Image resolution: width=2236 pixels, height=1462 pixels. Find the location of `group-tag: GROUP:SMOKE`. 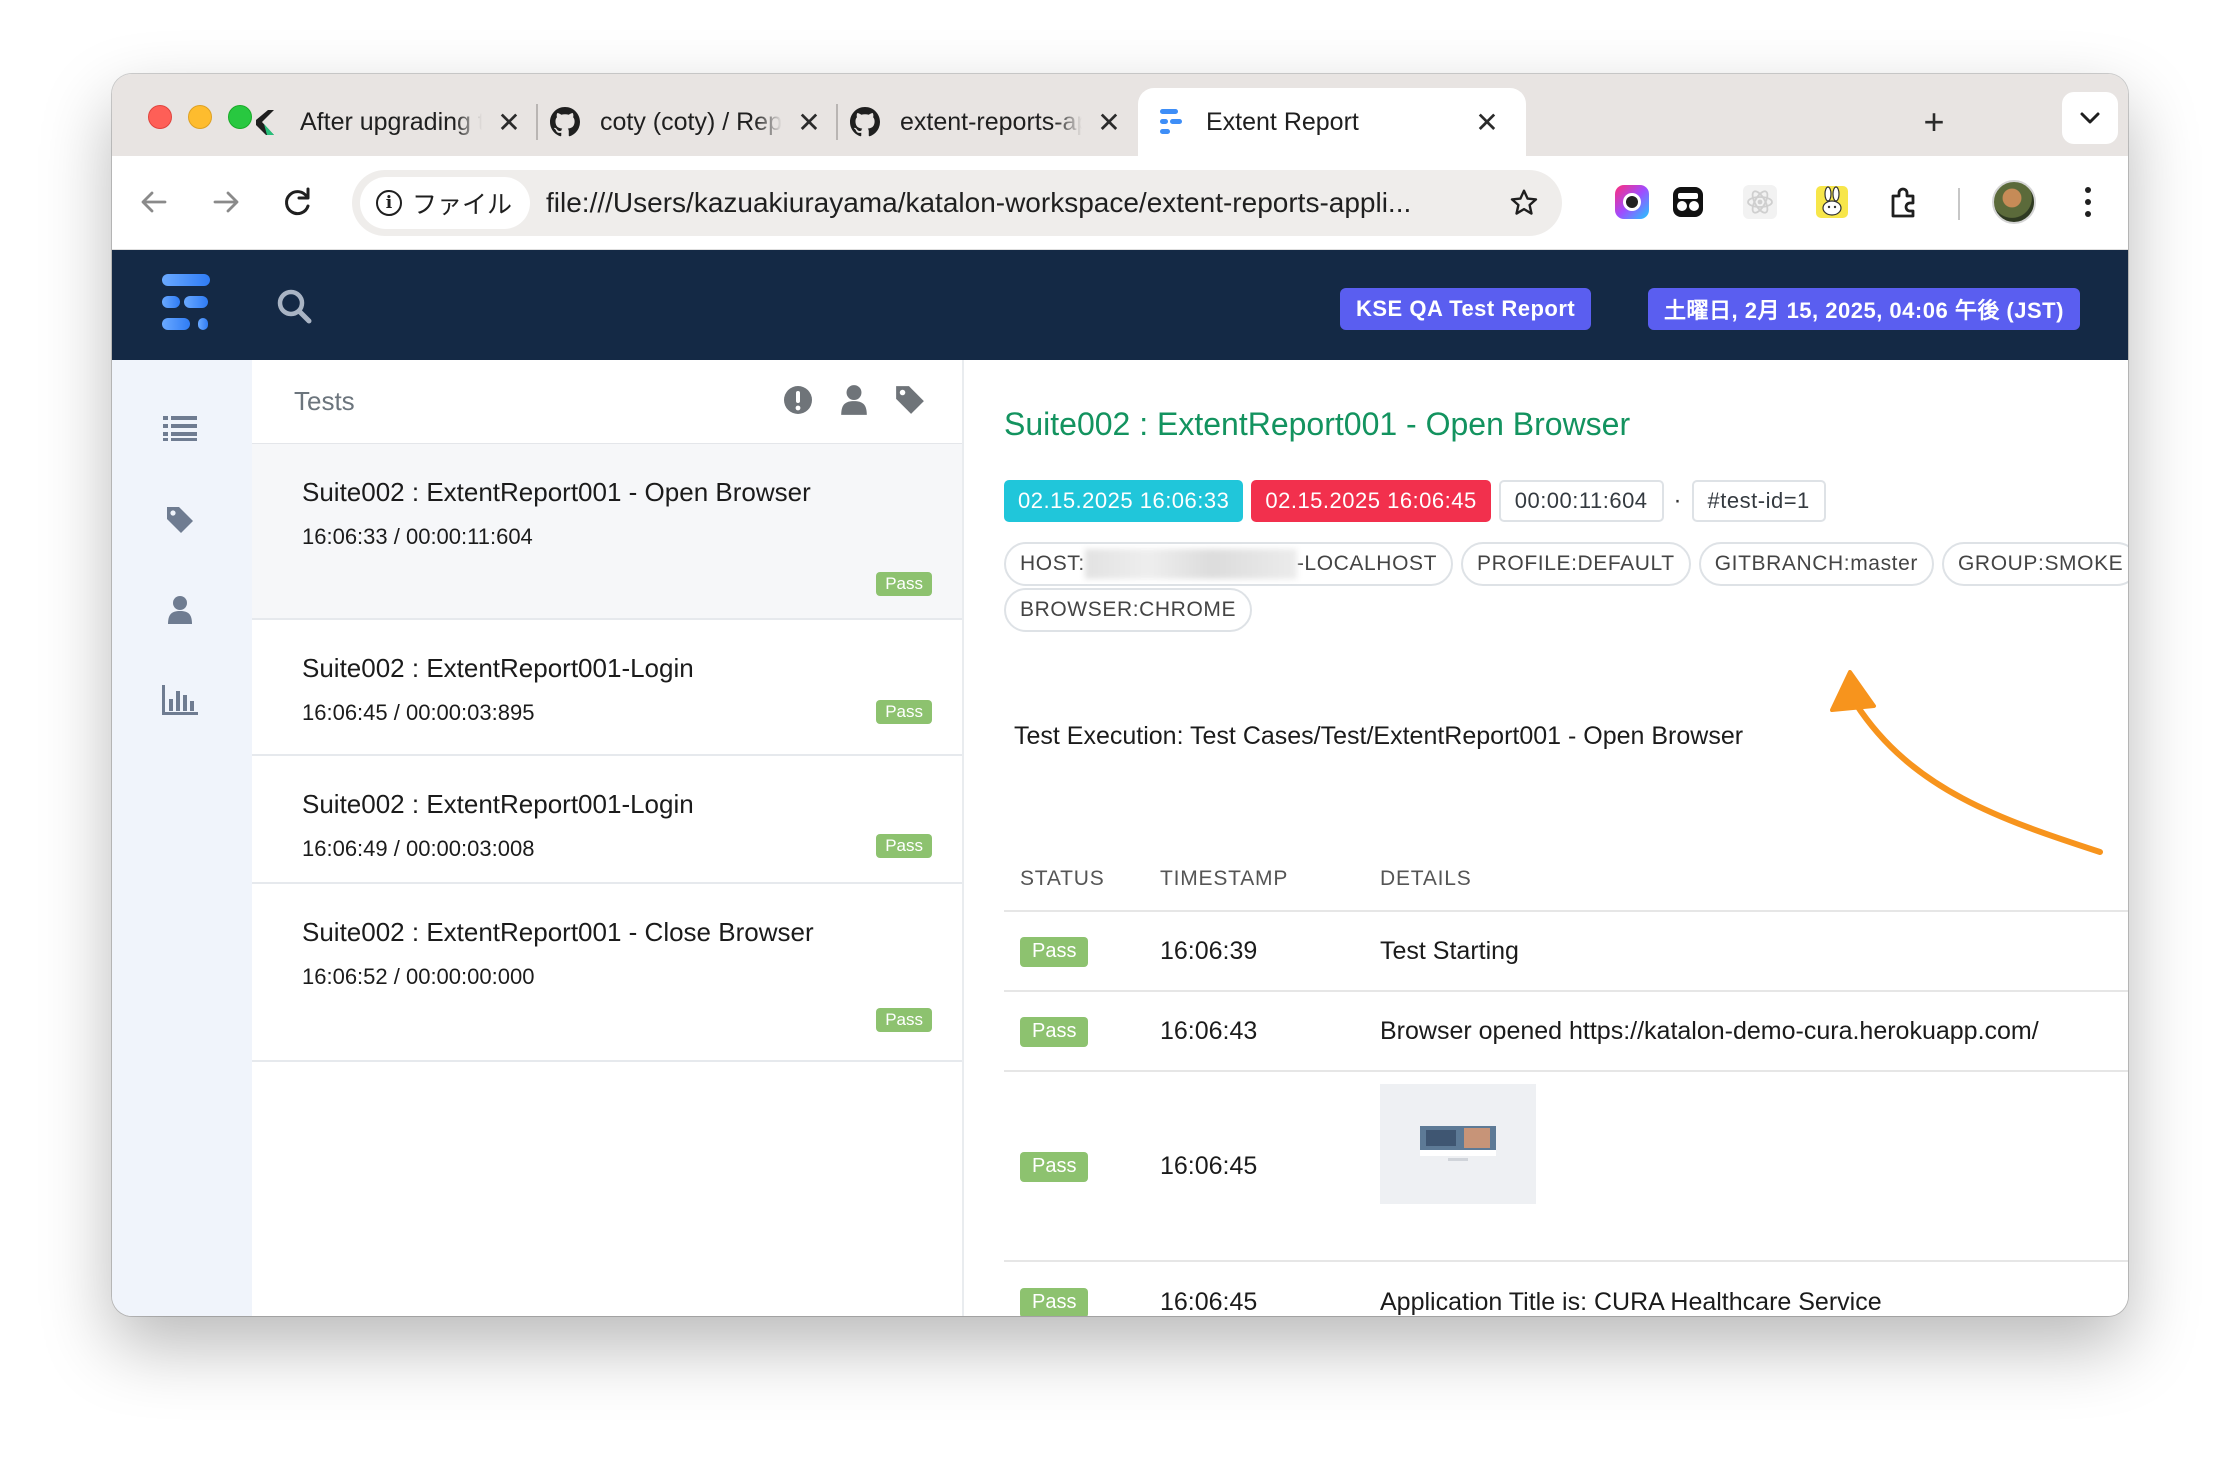

group-tag: GROUP:SMOKE is located at coordinates (2035, 564).